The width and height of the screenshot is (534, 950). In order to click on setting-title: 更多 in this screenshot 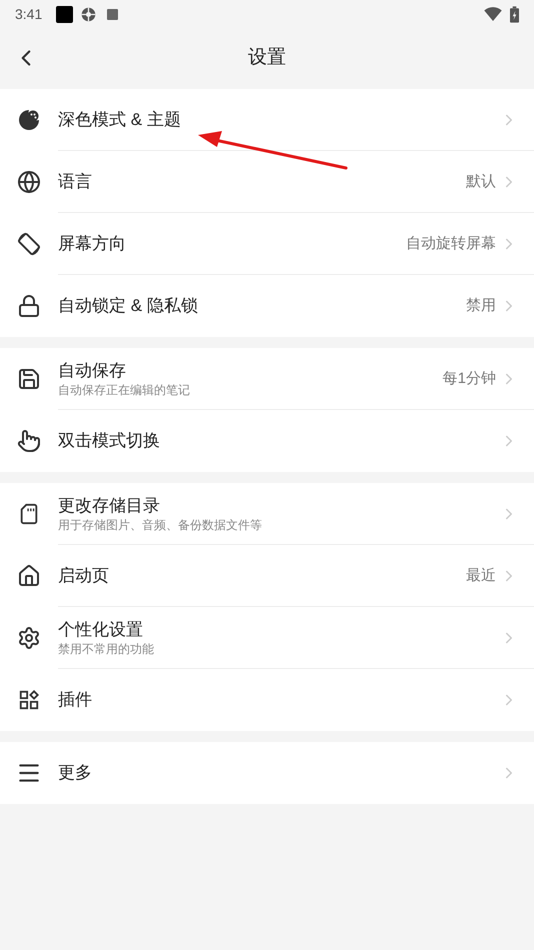, I will do `click(75, 773)`.